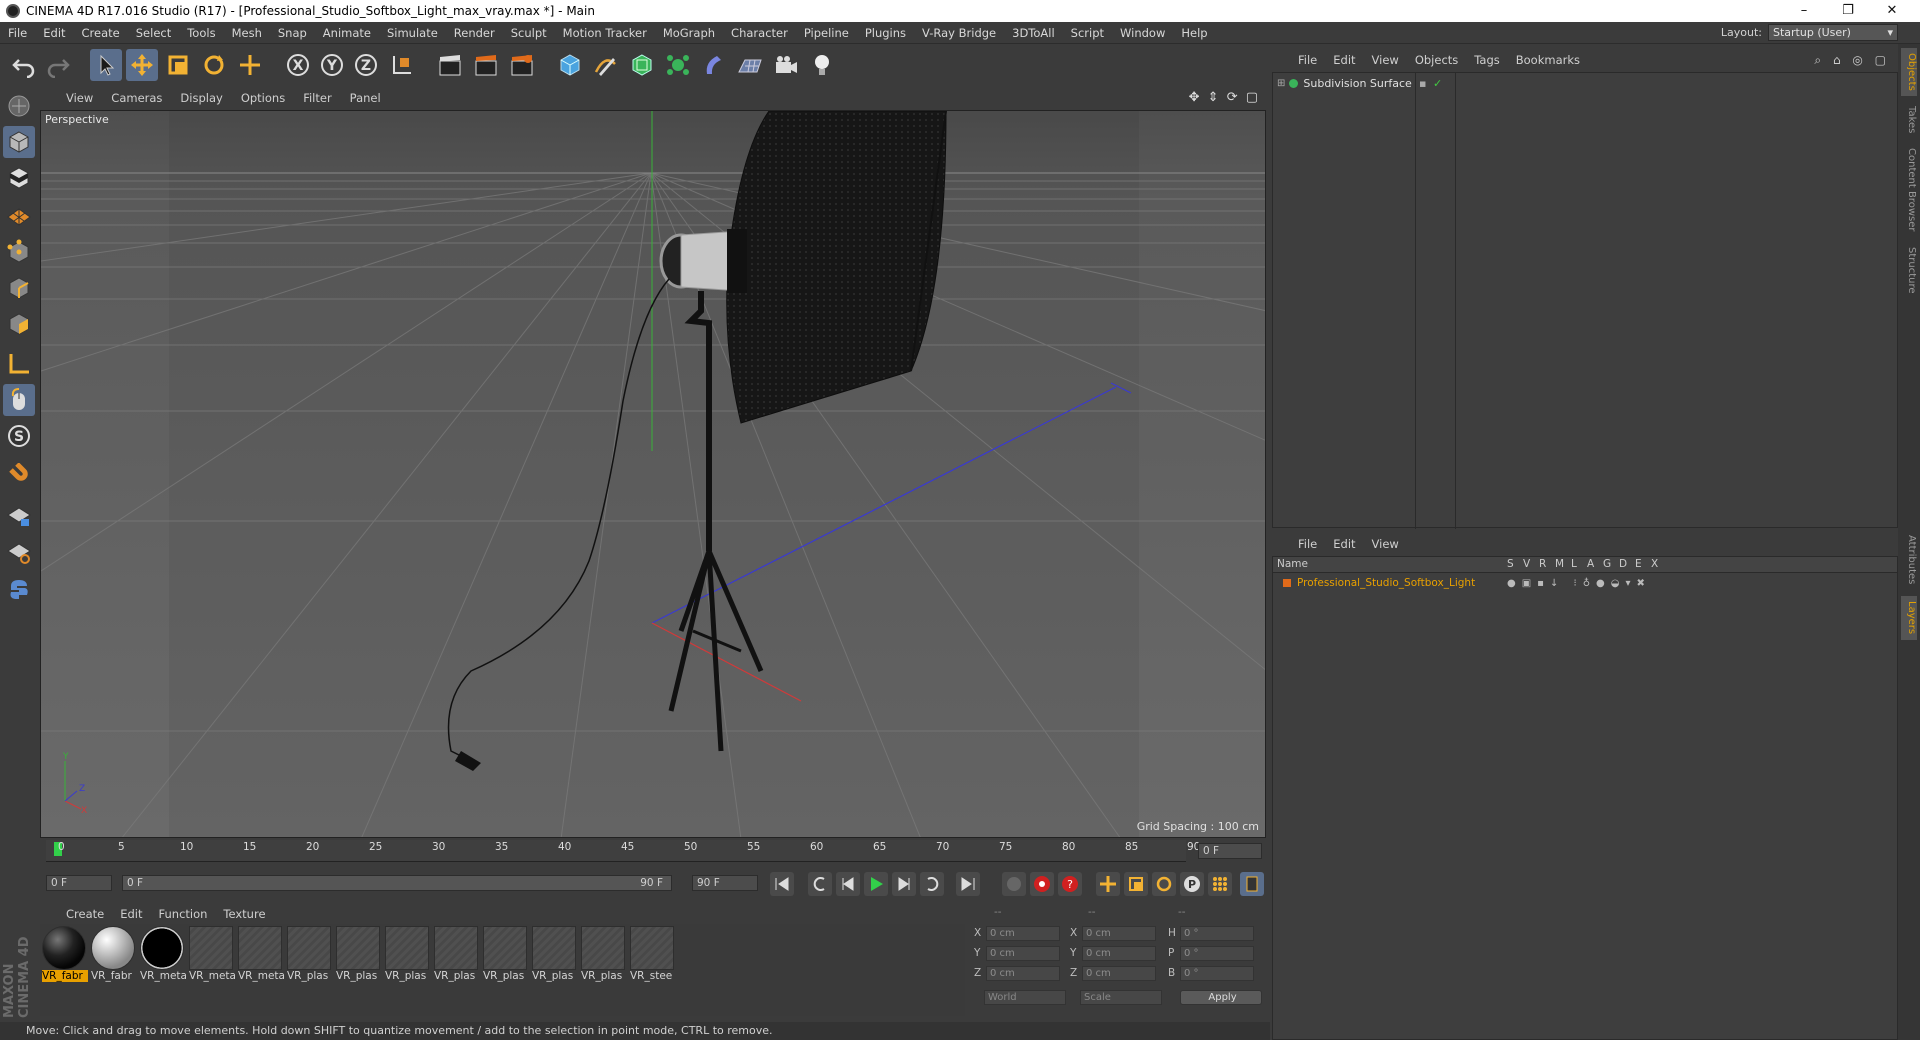 The width and height of the screenshot is (1920, 1040). Describe the element at coordinates (725, 883) in the screenshot. I see `end-frame-field: 90 F` at that location.